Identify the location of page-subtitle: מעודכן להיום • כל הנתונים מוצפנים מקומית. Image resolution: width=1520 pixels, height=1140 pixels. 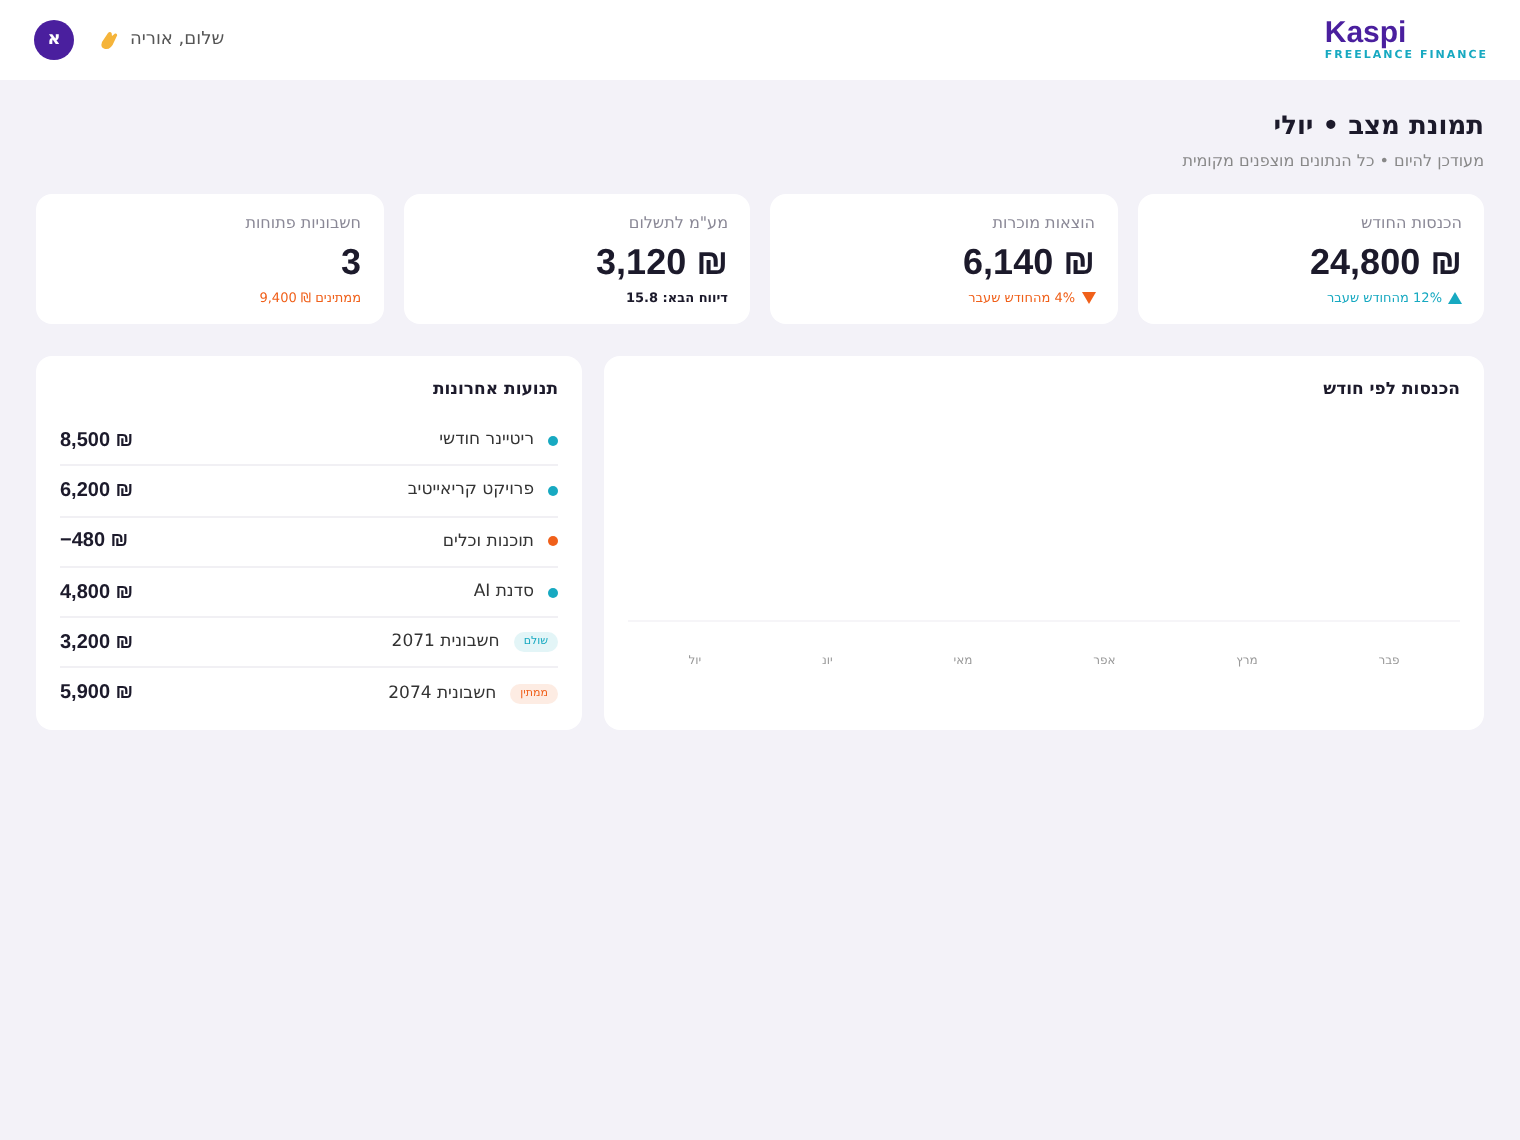
(1332, 161).